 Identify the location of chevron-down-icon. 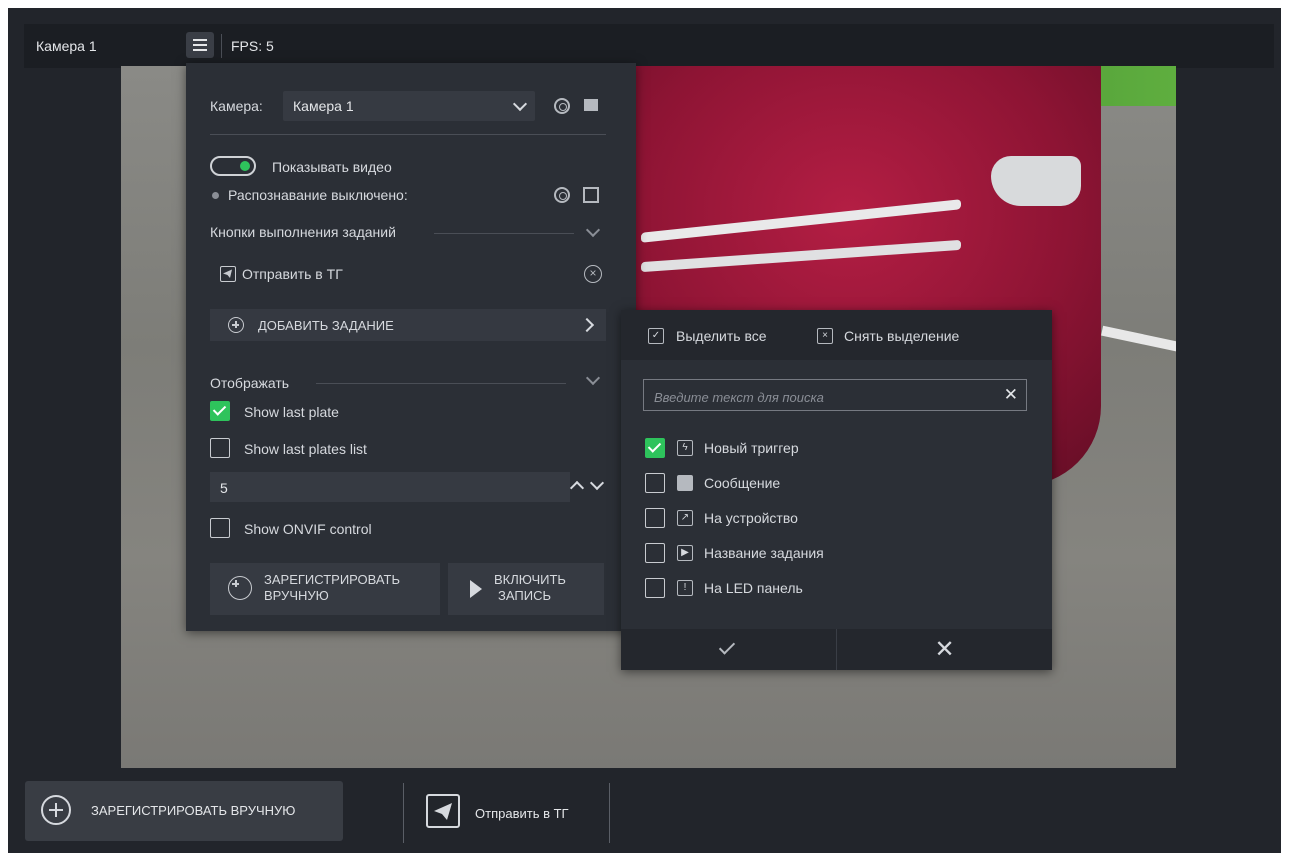
(520, 104).